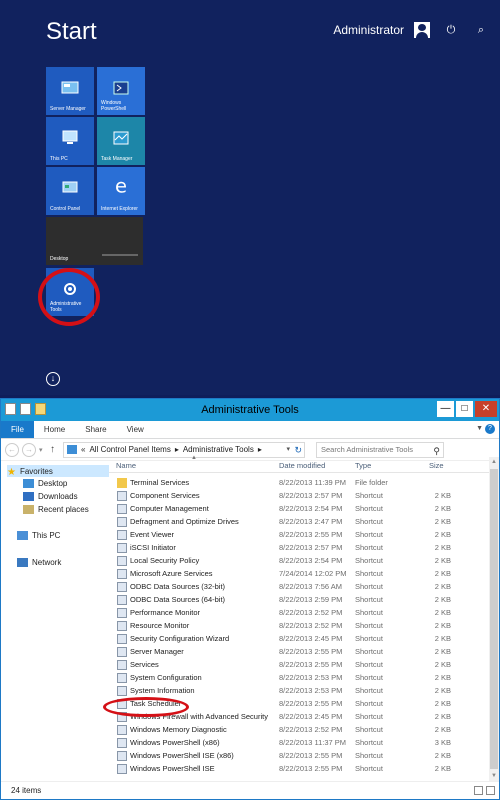 This screenshot has width=500, height=800. Describe the element at coordinates (94, 241) in the screenshot. I see `tile-desktop: Desktop` at that location.